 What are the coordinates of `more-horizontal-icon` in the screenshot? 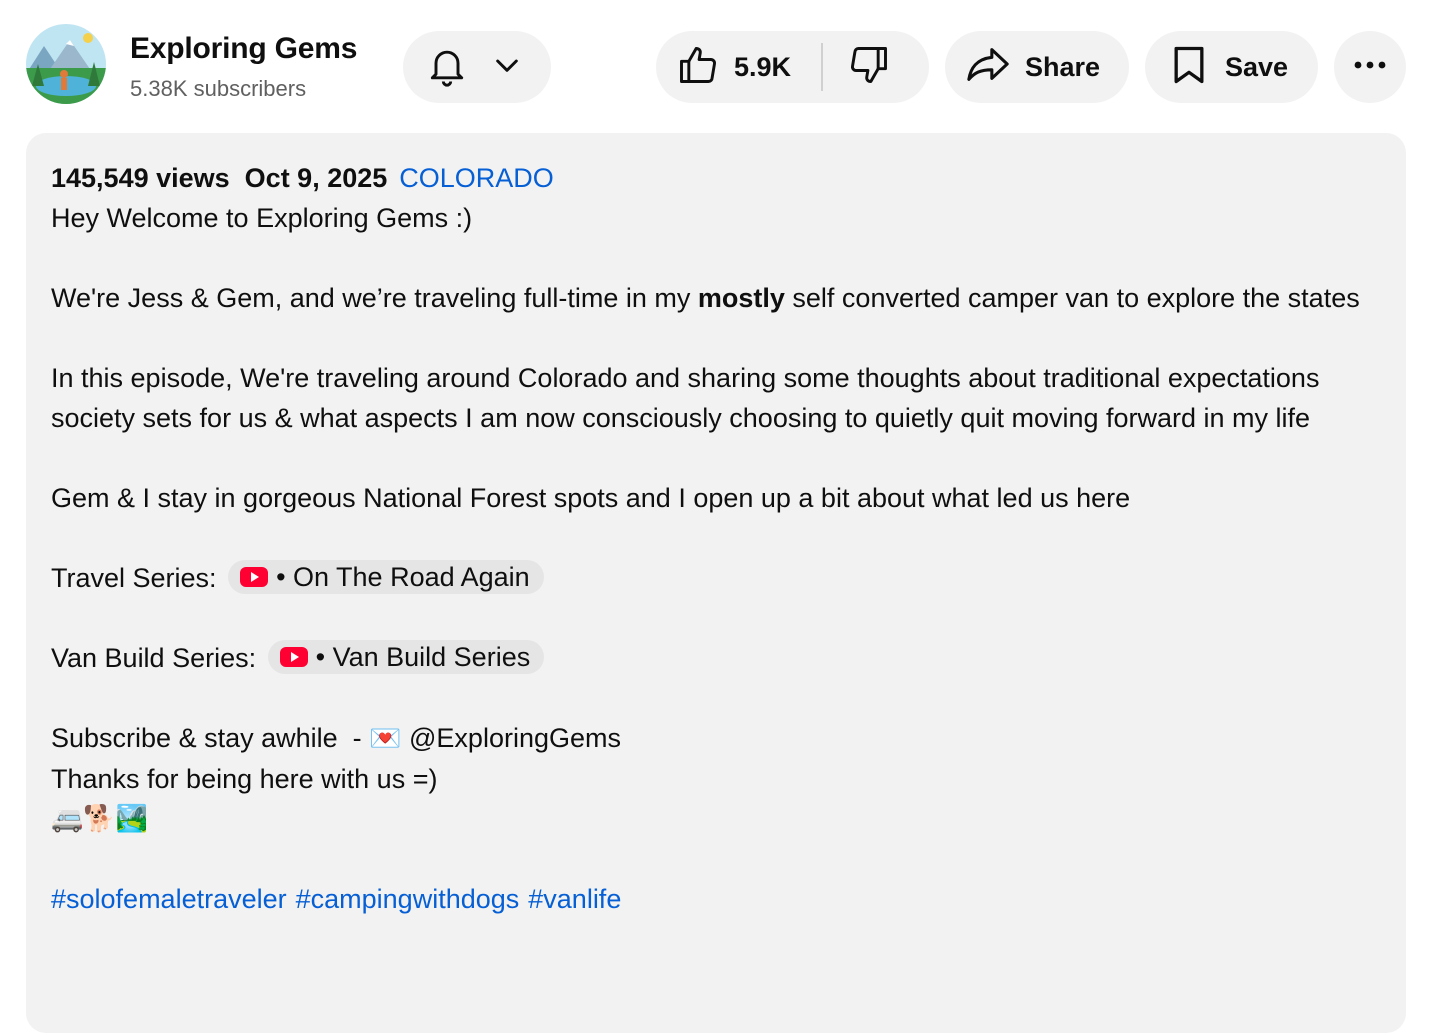 It's located at (1370, 67).